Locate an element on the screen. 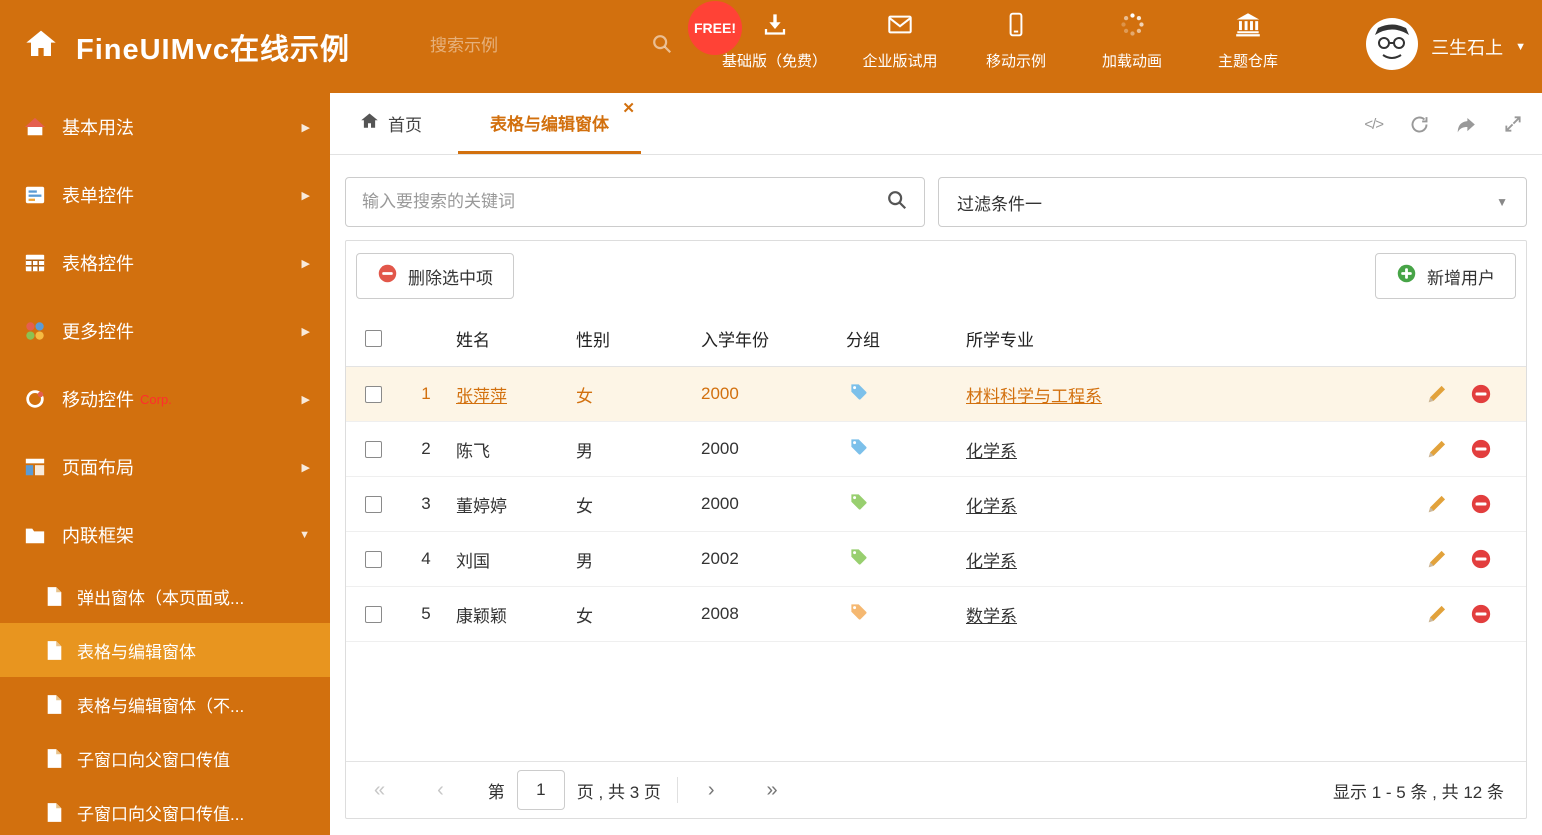  sidebar-item-iframe: 内联框架 ▼ is located at coordinates (165, 535).